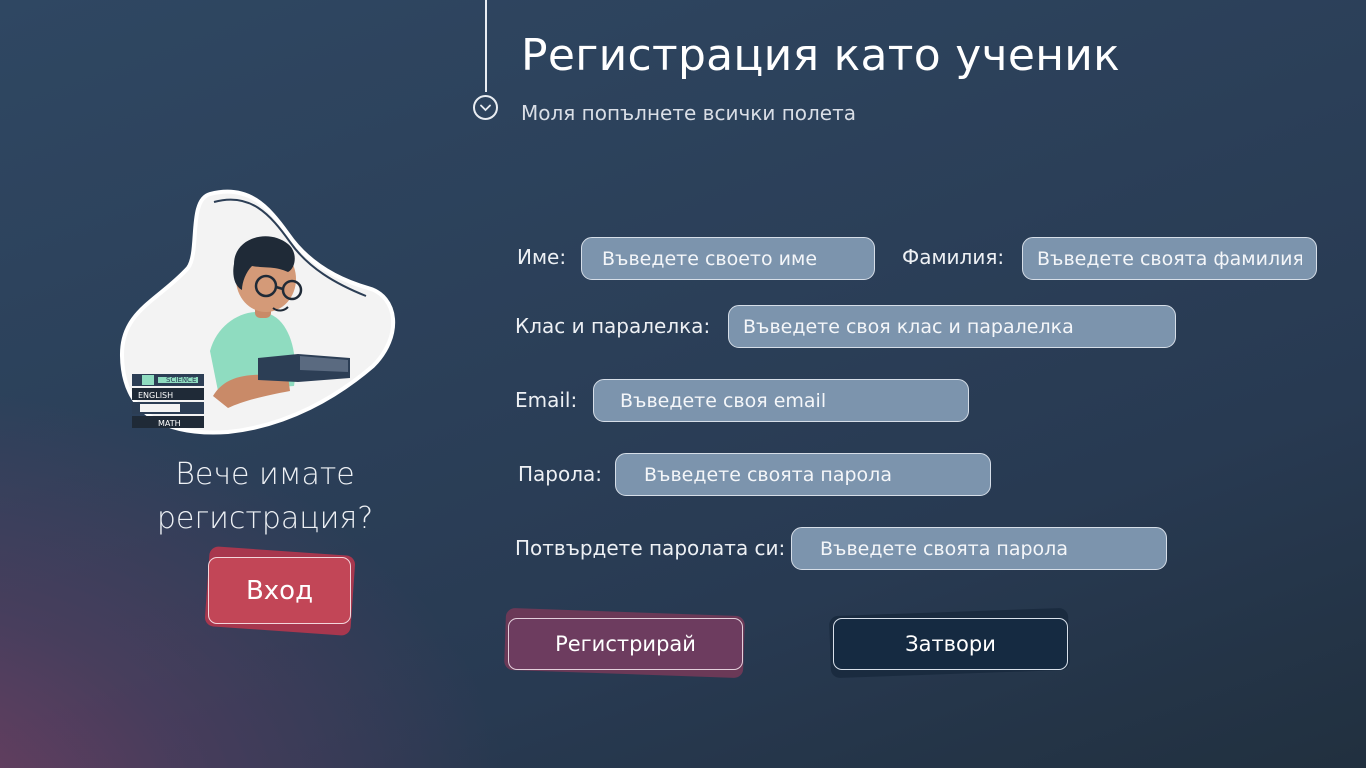  Describe the element at coordinates (169, 423) in the screenshot. I see `book-label-math: MATH` at that location.